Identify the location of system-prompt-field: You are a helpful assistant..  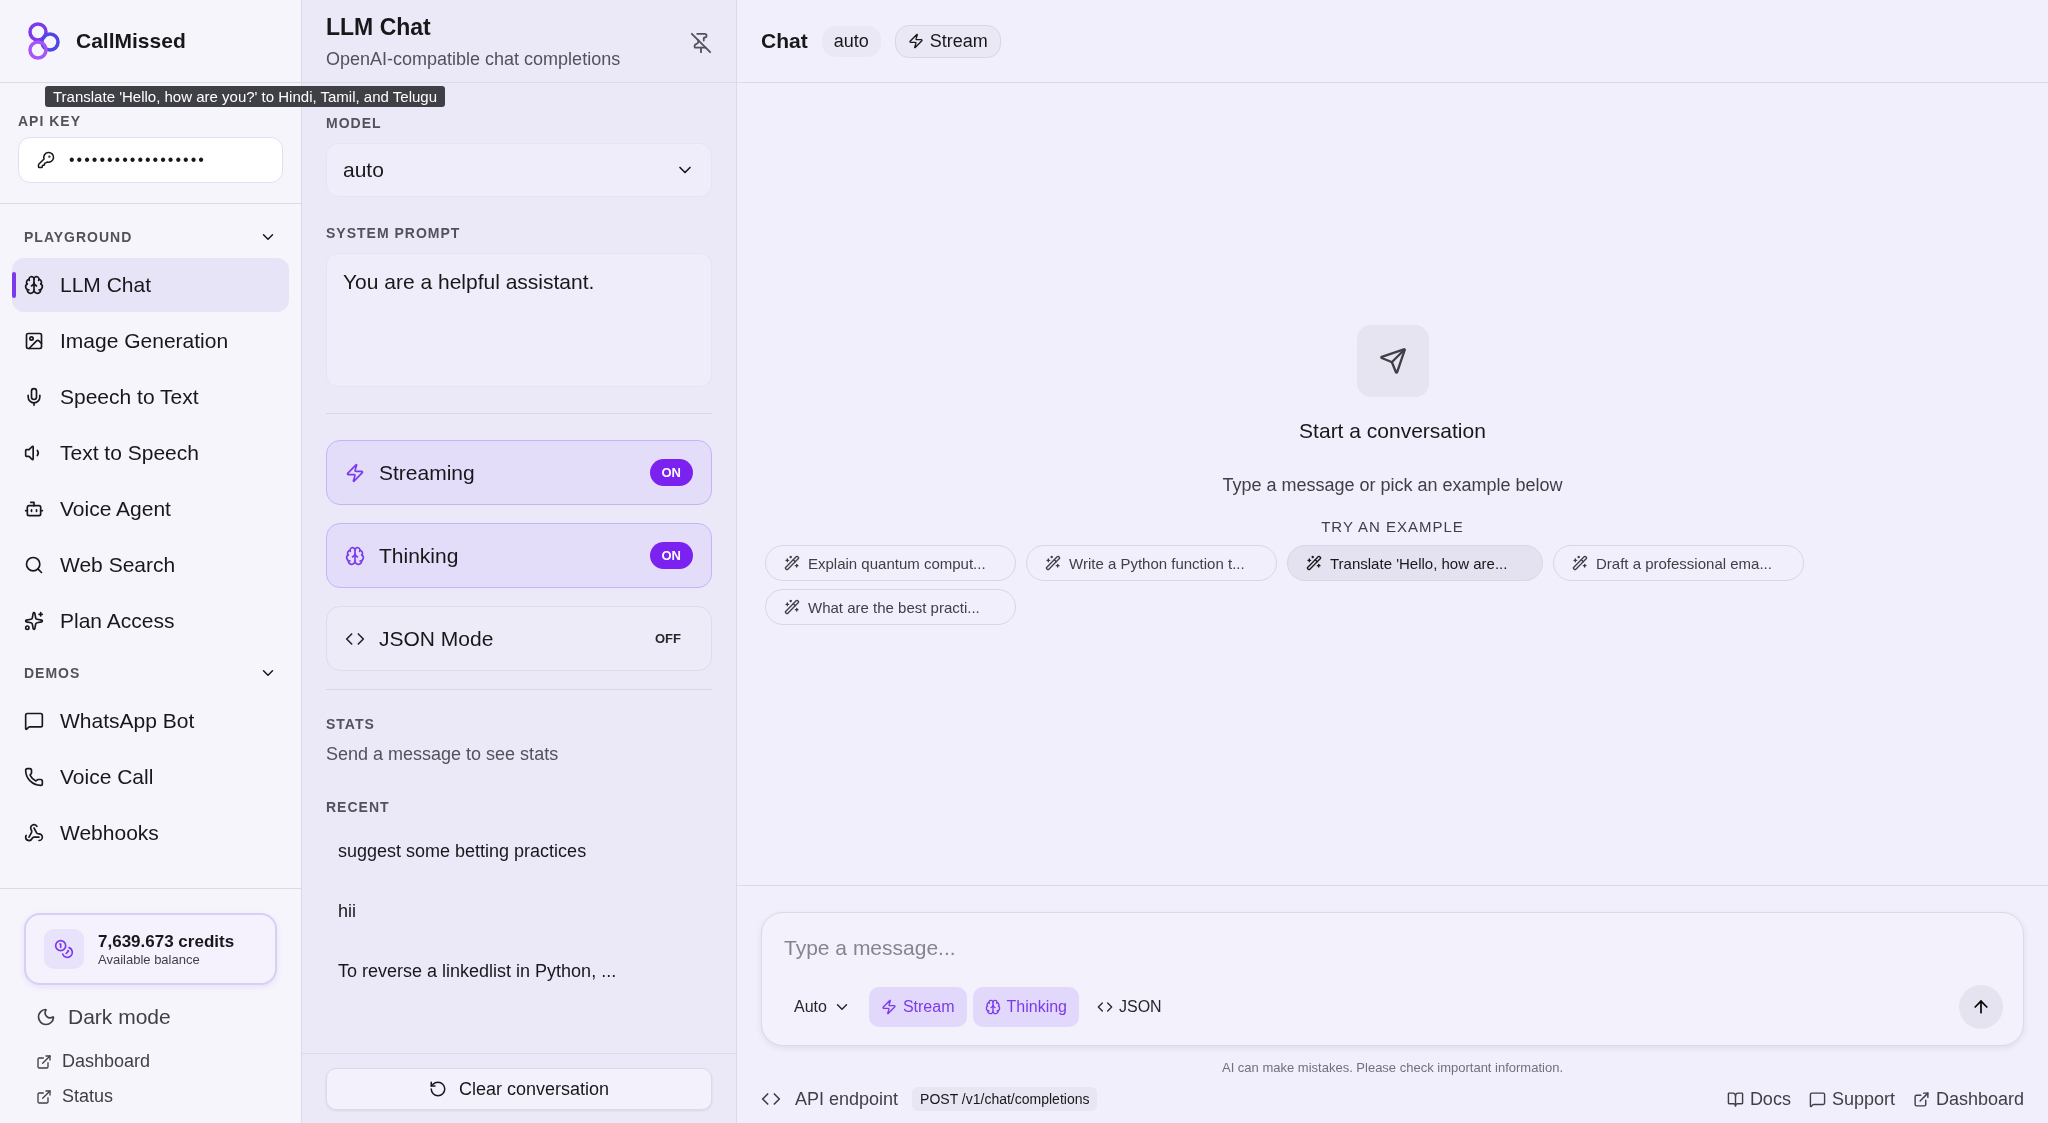
(519, 320).